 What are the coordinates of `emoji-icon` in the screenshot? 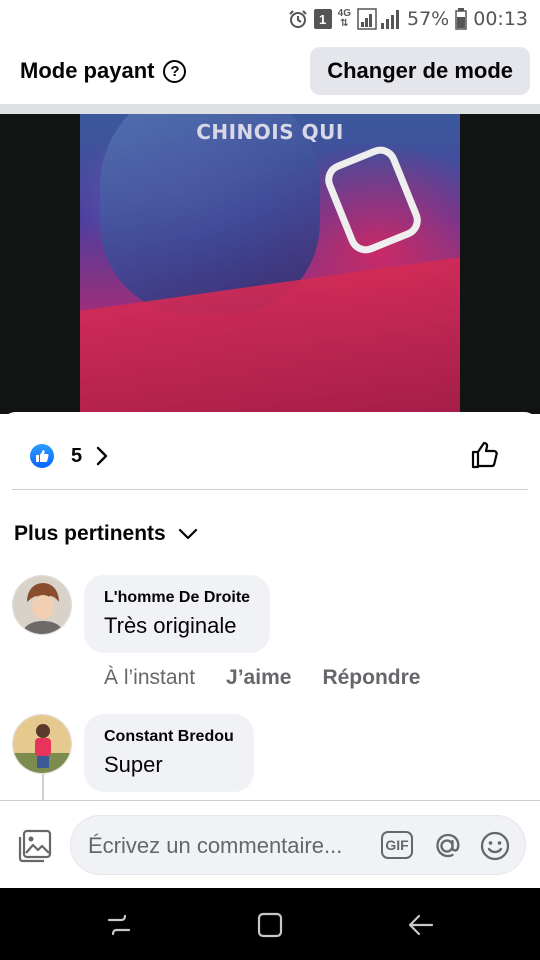 It's located at (495, 848).